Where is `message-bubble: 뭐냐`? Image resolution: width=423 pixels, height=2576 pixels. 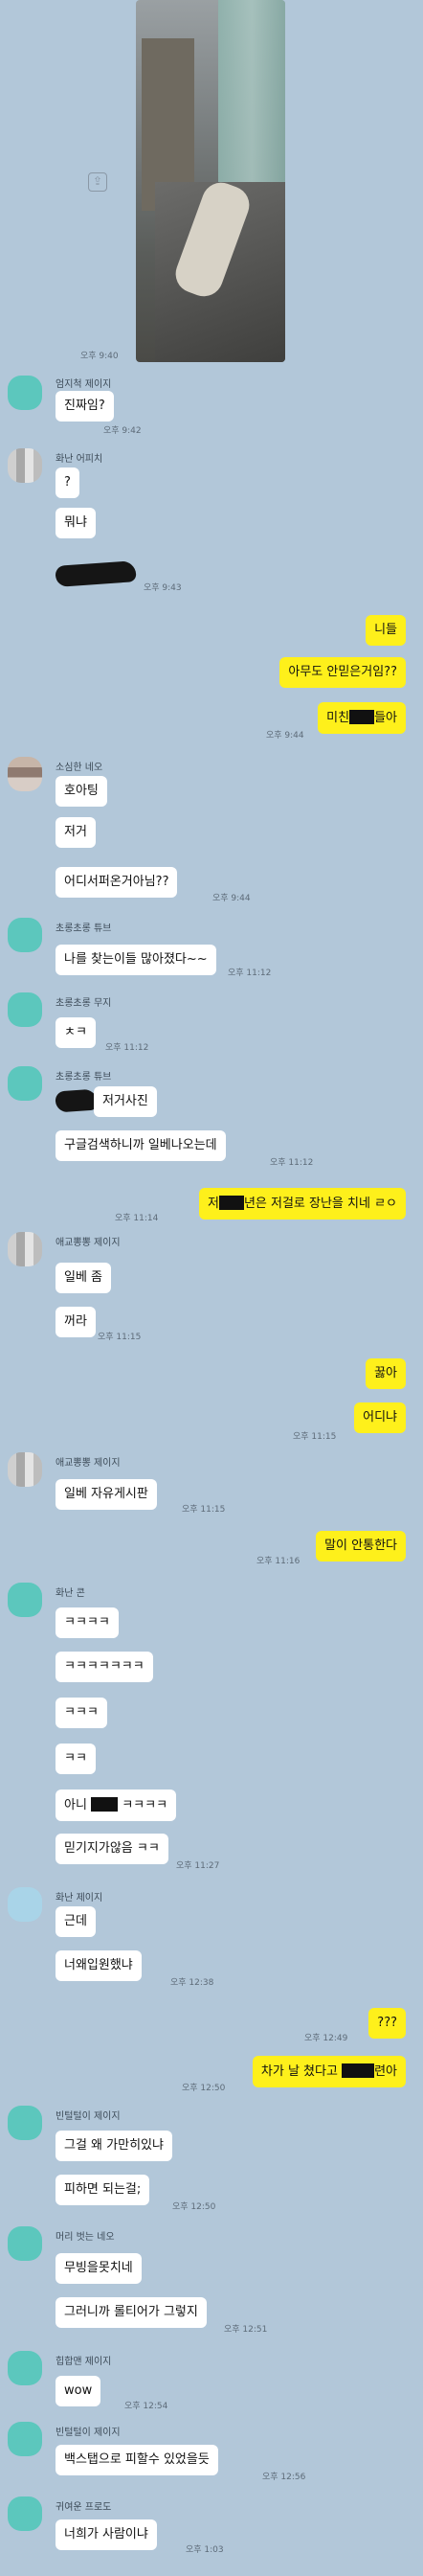 message-bubble: 뭐냐 is located at coordinates (76, 523).